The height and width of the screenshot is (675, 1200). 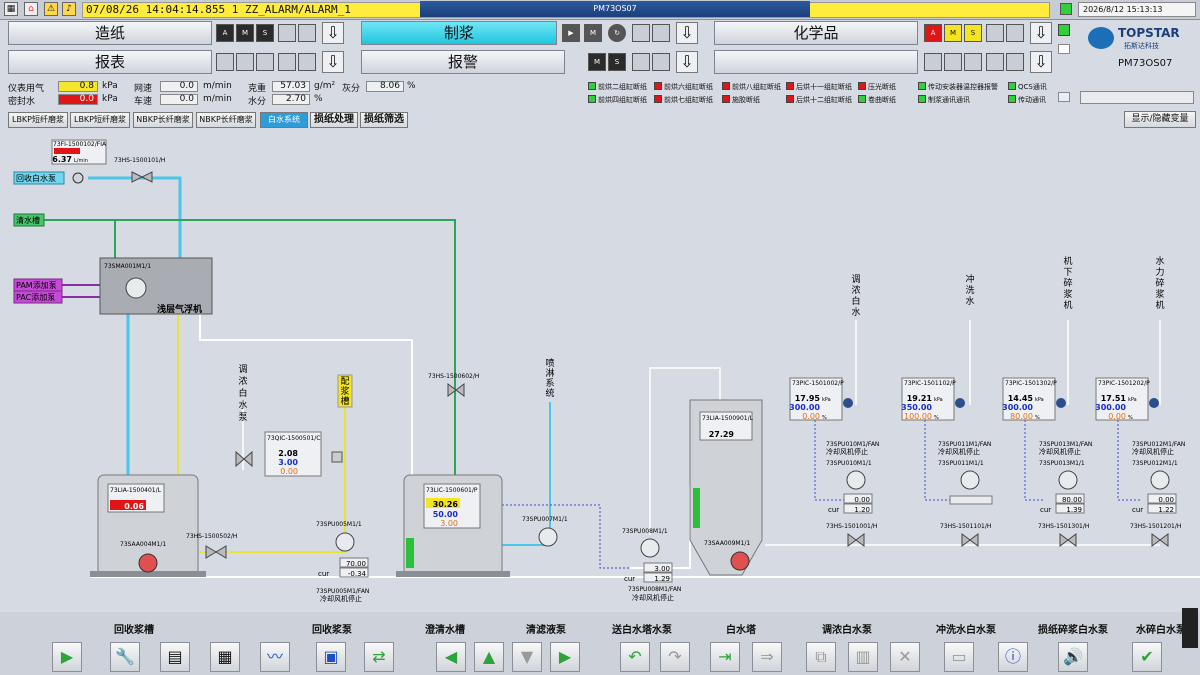 I want to click on tab-broke-screening: 损纸筛选, so click(x=384, y=120).